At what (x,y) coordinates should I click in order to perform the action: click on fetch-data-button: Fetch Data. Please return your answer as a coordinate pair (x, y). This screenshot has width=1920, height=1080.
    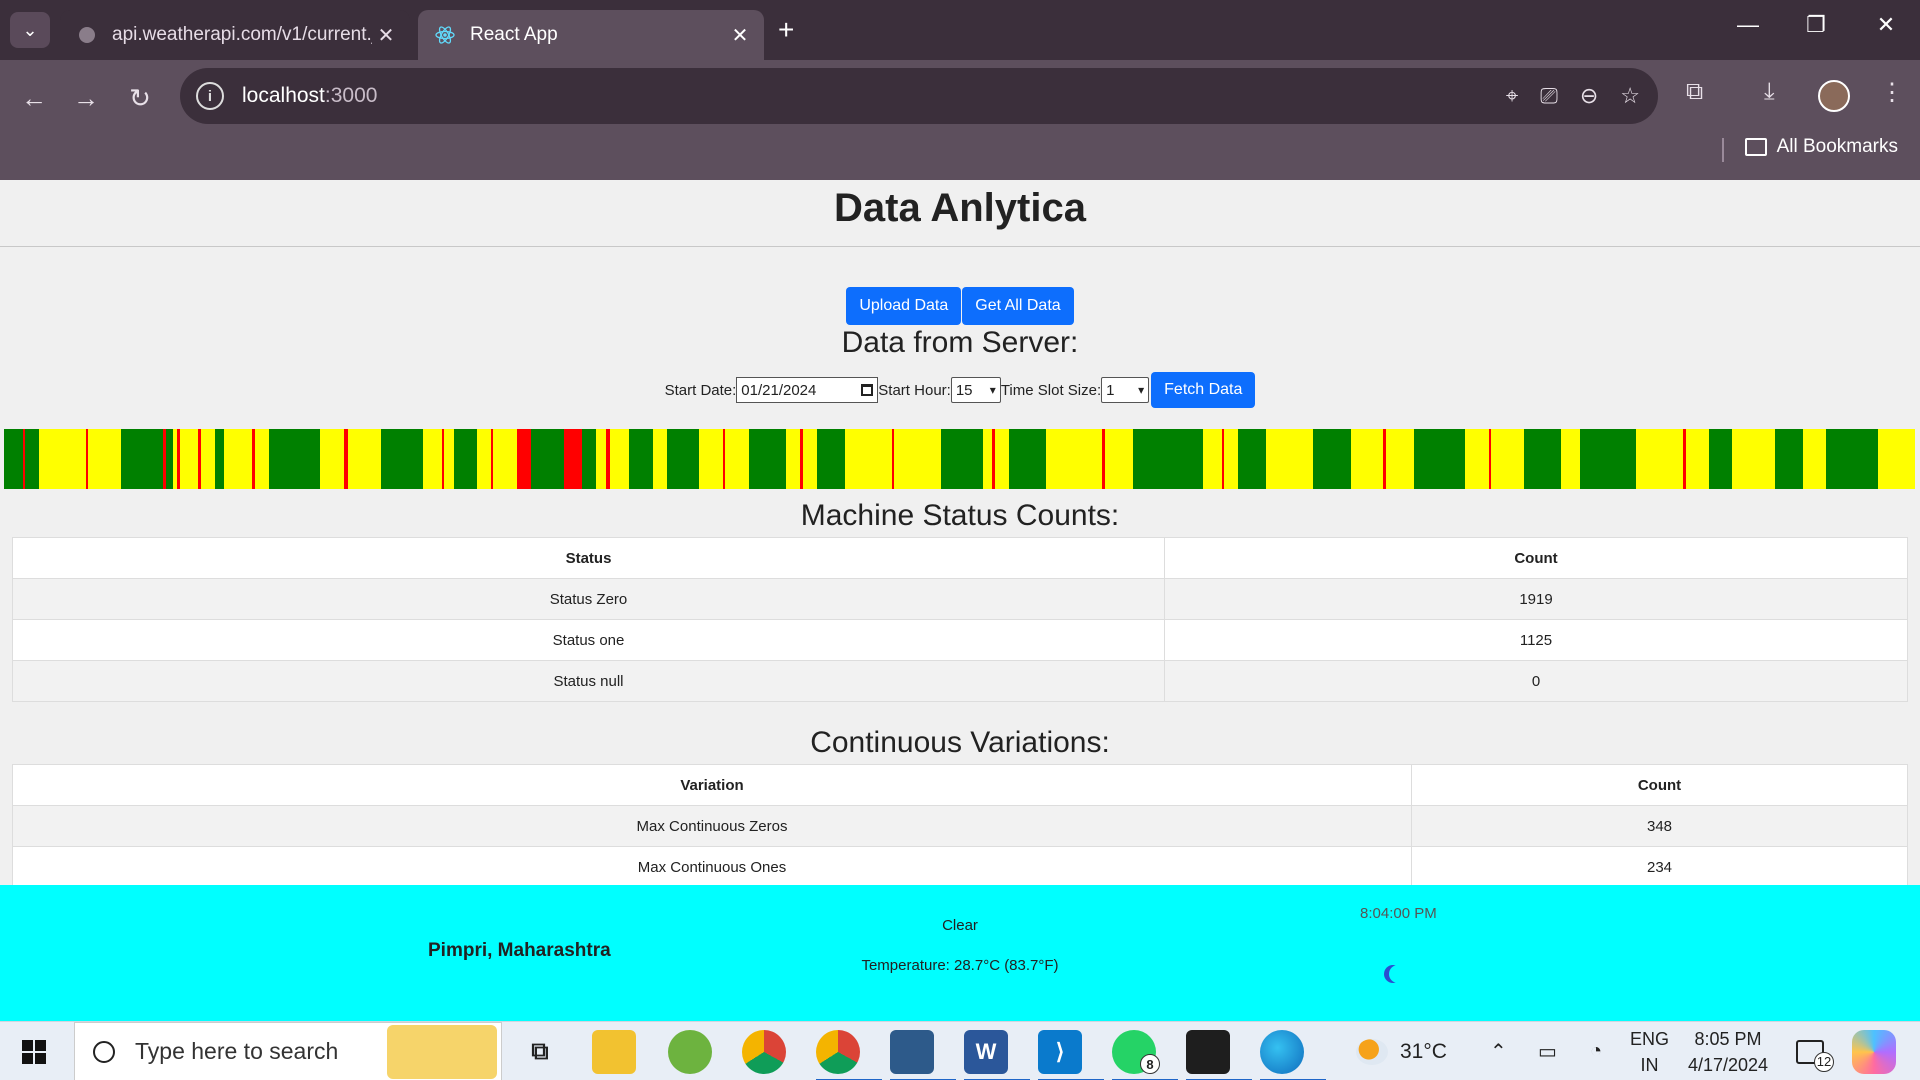
    Looking at the image, I should click on (1203, 390).